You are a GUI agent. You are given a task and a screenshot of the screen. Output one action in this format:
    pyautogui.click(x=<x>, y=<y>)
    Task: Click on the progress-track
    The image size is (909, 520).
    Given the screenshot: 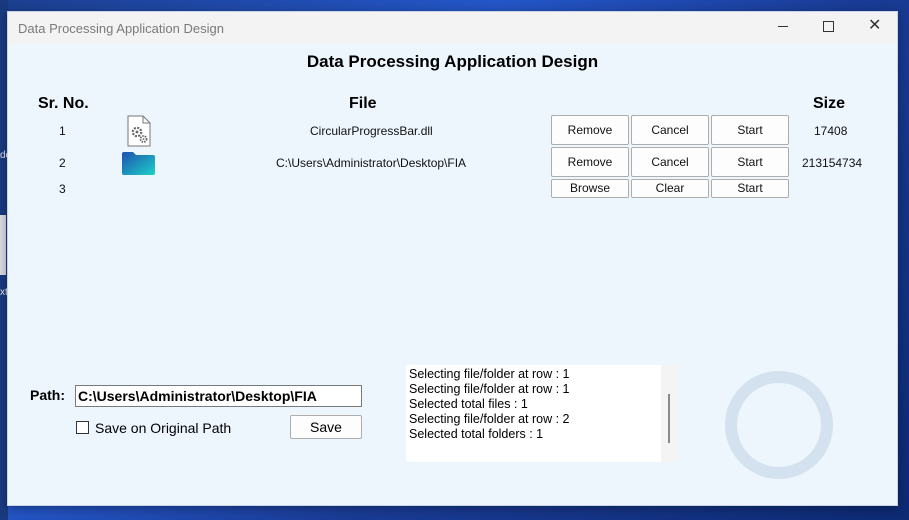 What is the action you would take?
    pyautogui.click(x=779, y=425)
    